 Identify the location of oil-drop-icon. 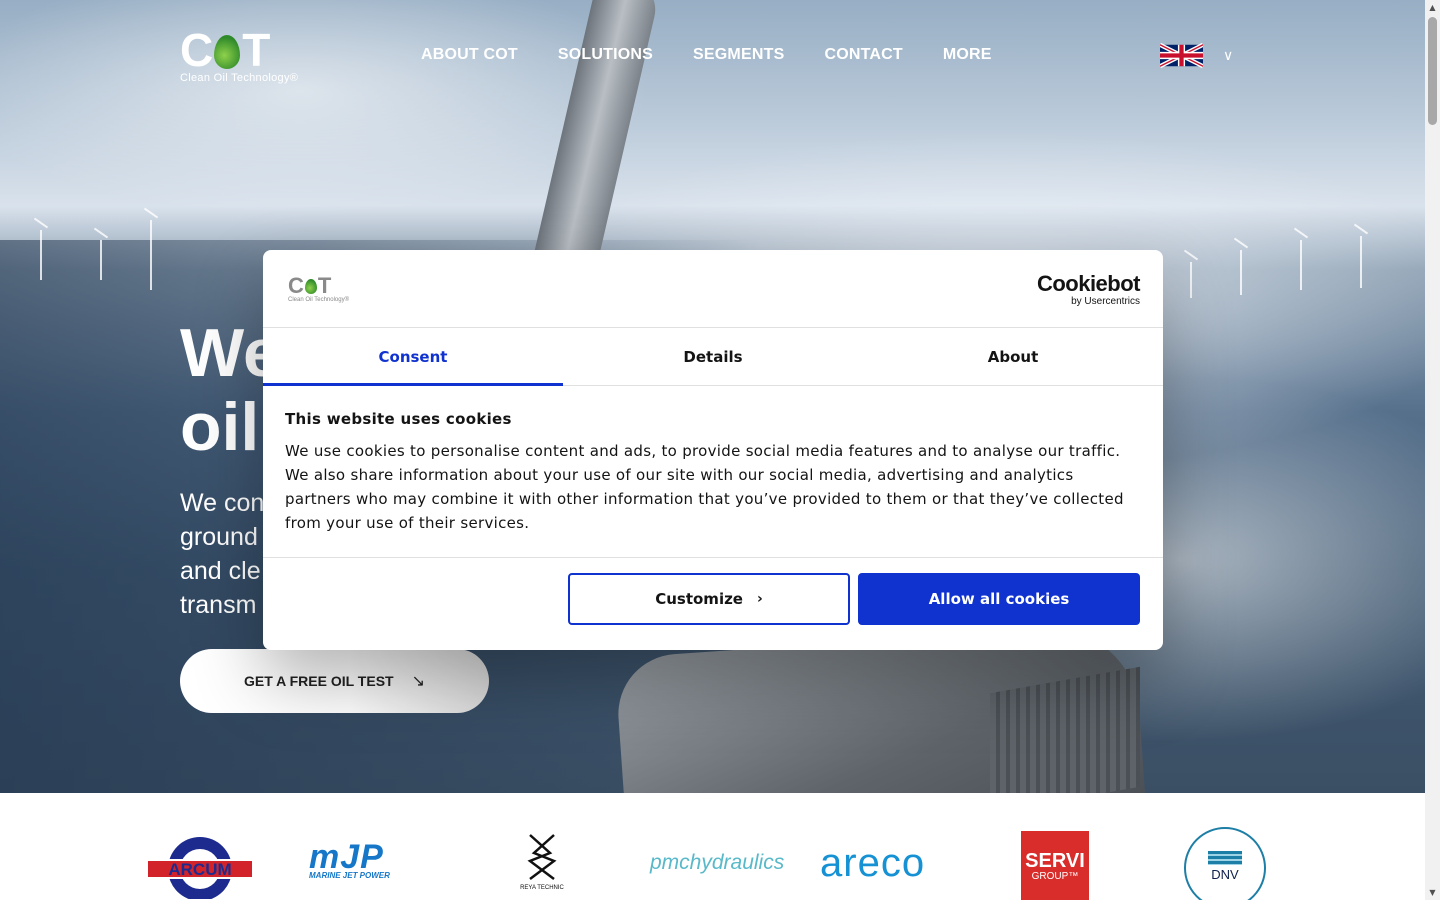
(310, 286).